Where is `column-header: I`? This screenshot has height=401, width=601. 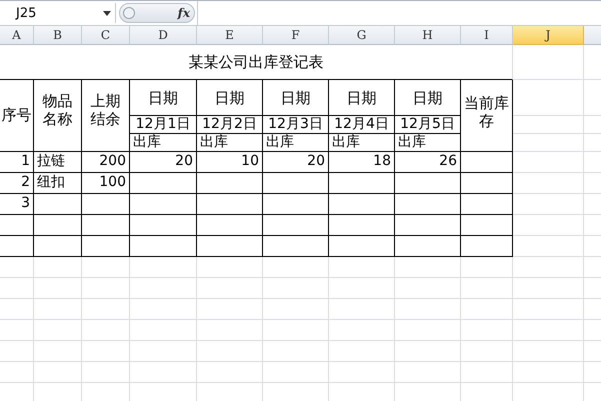
column-header: I is located at coordinates (487, 35).